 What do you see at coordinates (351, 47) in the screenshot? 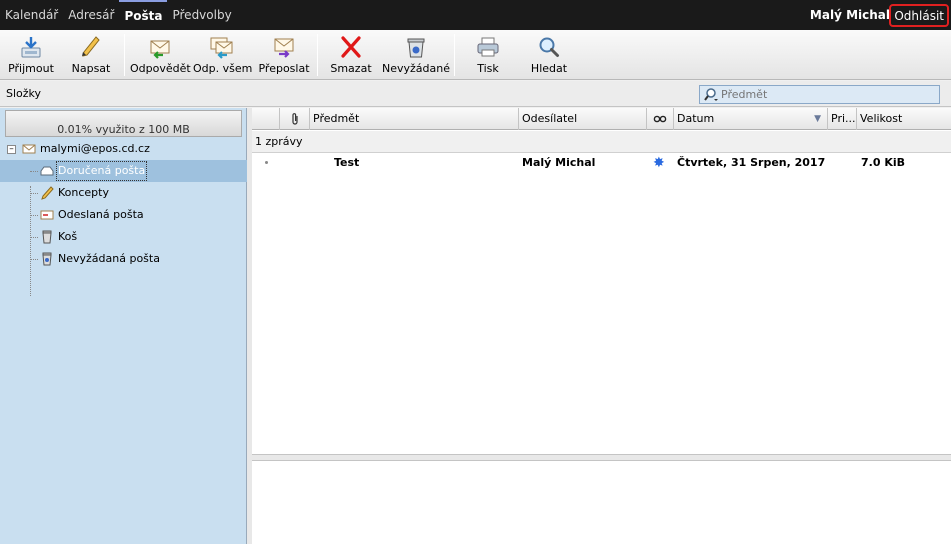
I see `delete-x-icon` at bounding box center [351, 47].